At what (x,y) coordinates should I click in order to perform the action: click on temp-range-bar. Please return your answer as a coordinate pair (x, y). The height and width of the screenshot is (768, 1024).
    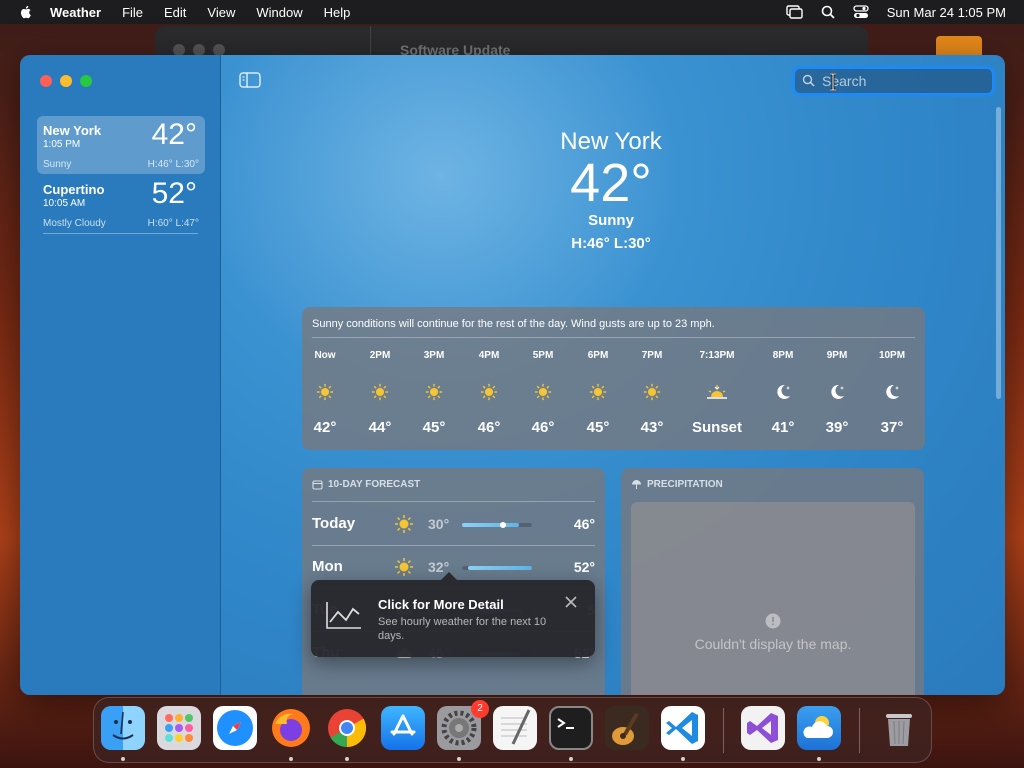
    Looking at the image, I should click on (497, 568).